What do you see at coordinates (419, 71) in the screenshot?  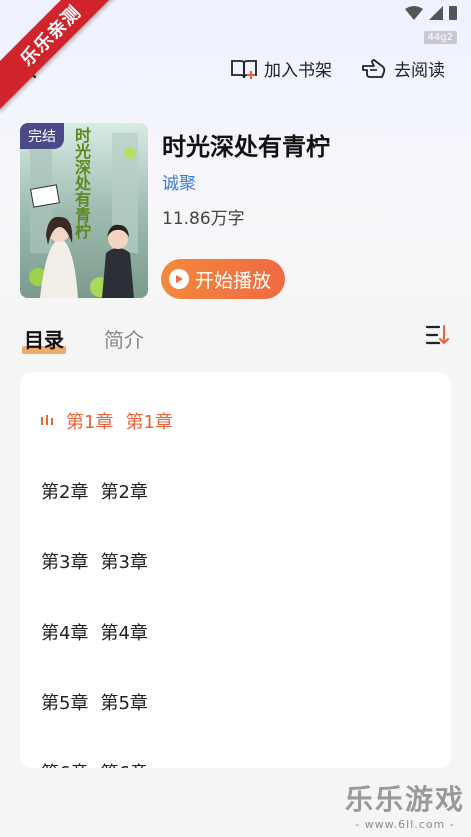 I see `go-read-label: 去阅读` at bounding box center [419, 71].